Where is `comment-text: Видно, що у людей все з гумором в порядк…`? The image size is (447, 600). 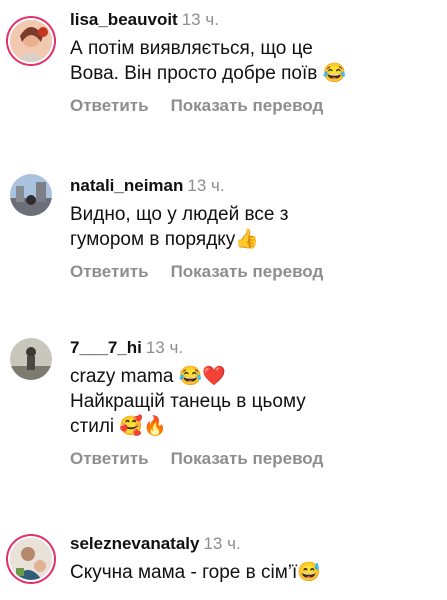 comment-text: Видно, що у людей все з гумором в порядк… is located at coordinates (253, 227).